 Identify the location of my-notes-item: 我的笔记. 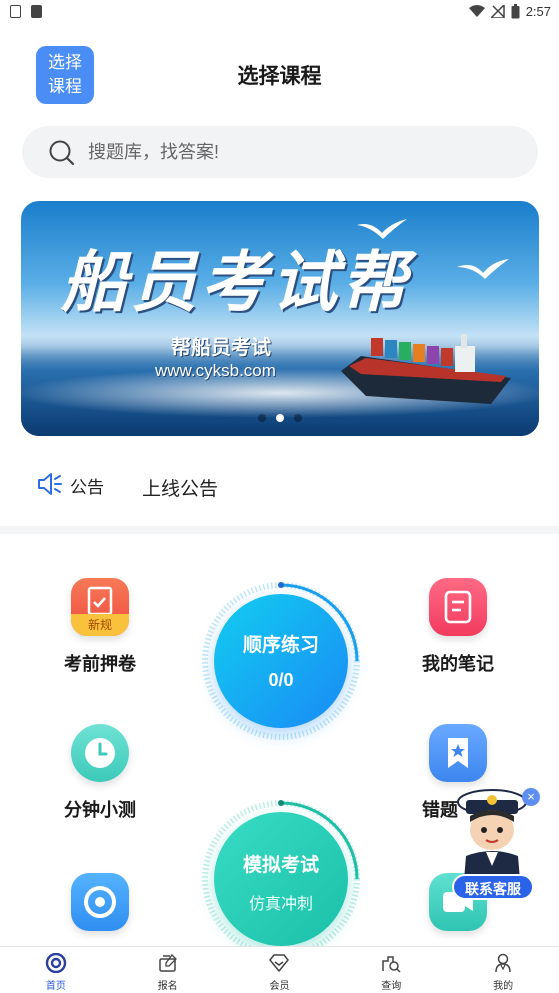
(458, 627).